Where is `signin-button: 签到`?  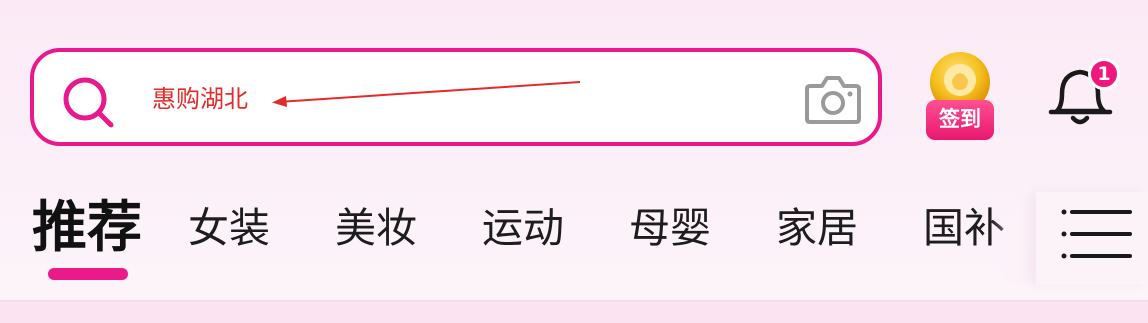
signin-button: 签到 is located at coordinates (960, 96).